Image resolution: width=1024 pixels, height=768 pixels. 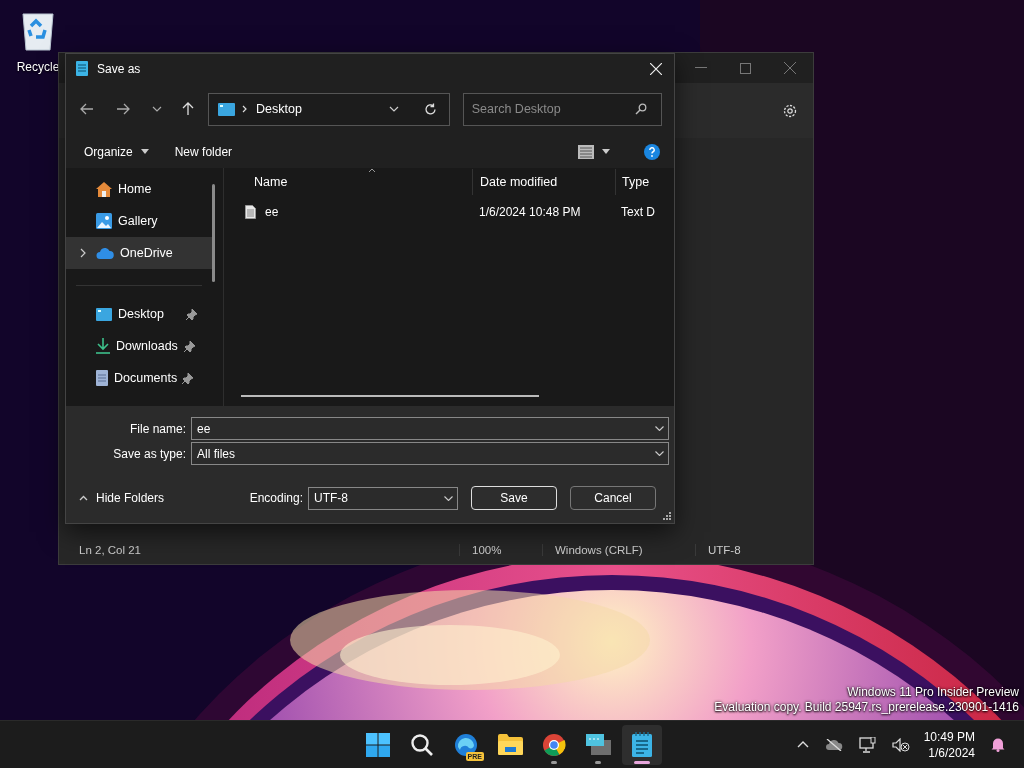 I want to click on file-name: ee, so click(x=272, y=212).